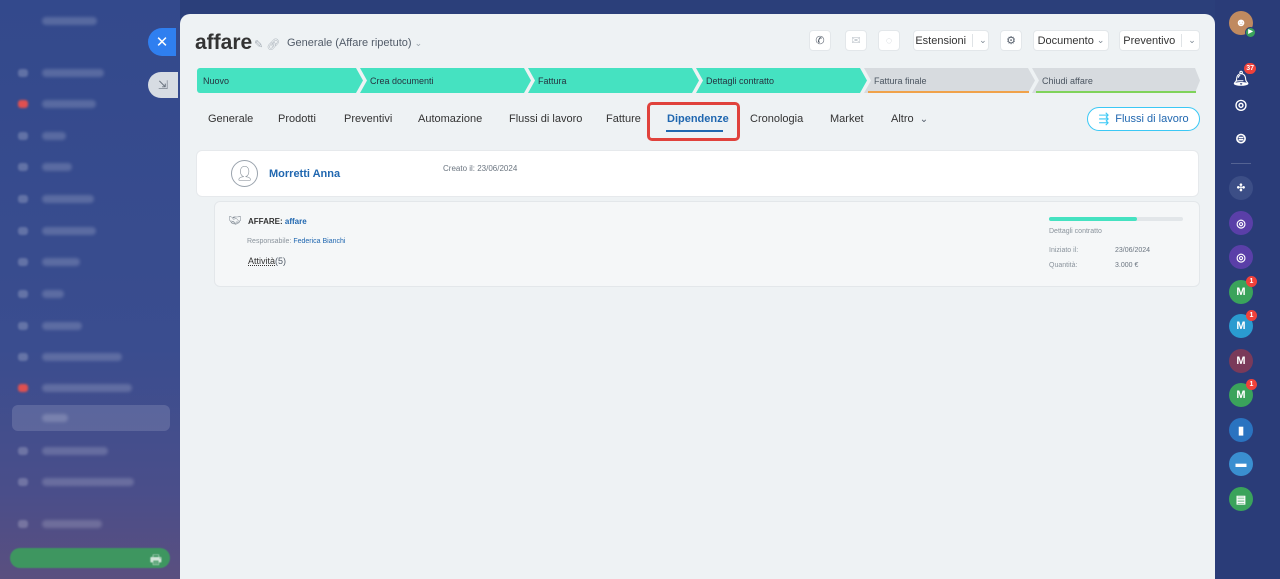 This screenshot has width=1280, height=579. Describe the element at coordinates (1242, 24) in the screenshot. I see `user-avatar: ☻ ▶` at that location.